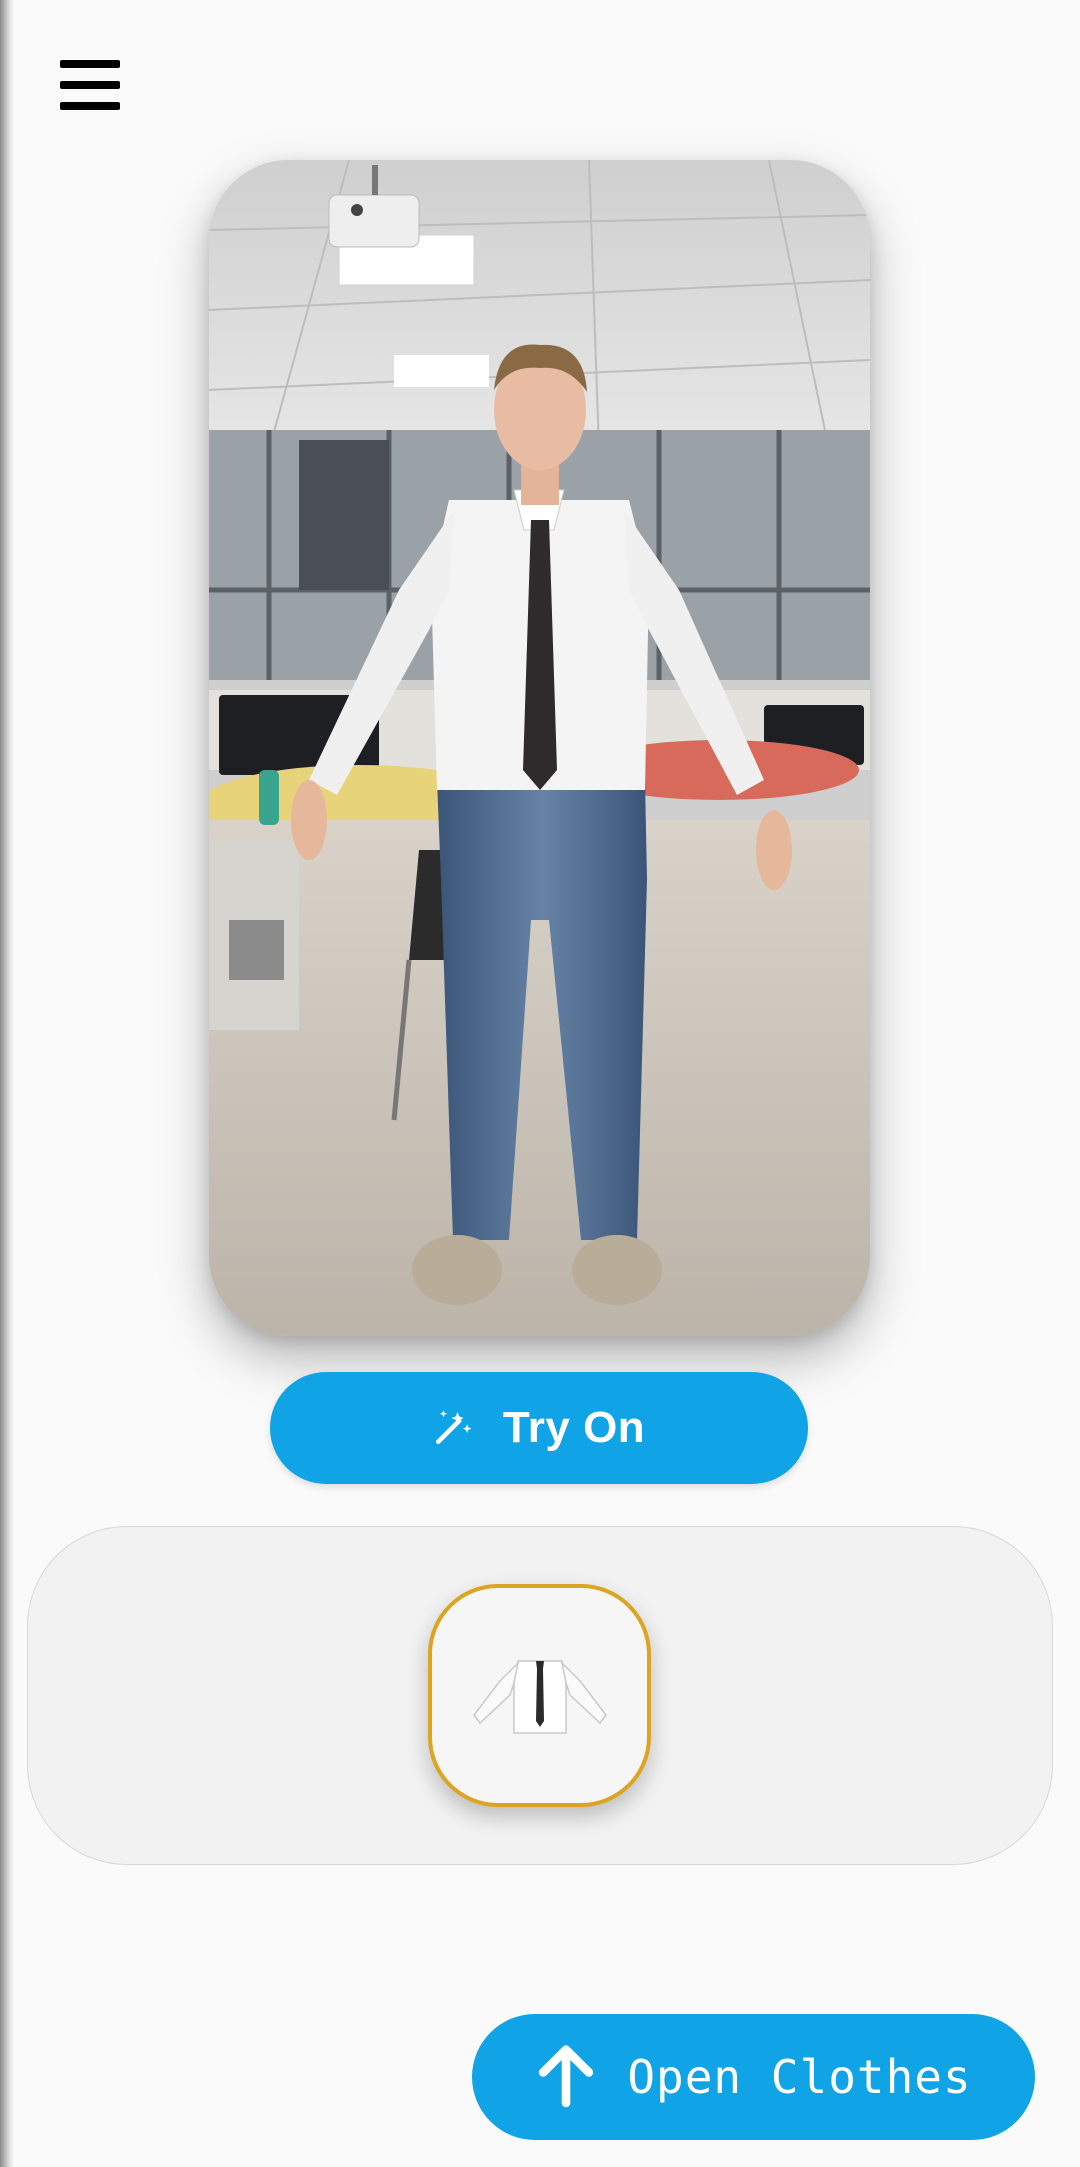 This screenshot has width=1080, height=2167. What do you see at coordinates (574, 1427) in the screenshot?
I see `try-on-label: Try On` at bounding box center [574, 1427].